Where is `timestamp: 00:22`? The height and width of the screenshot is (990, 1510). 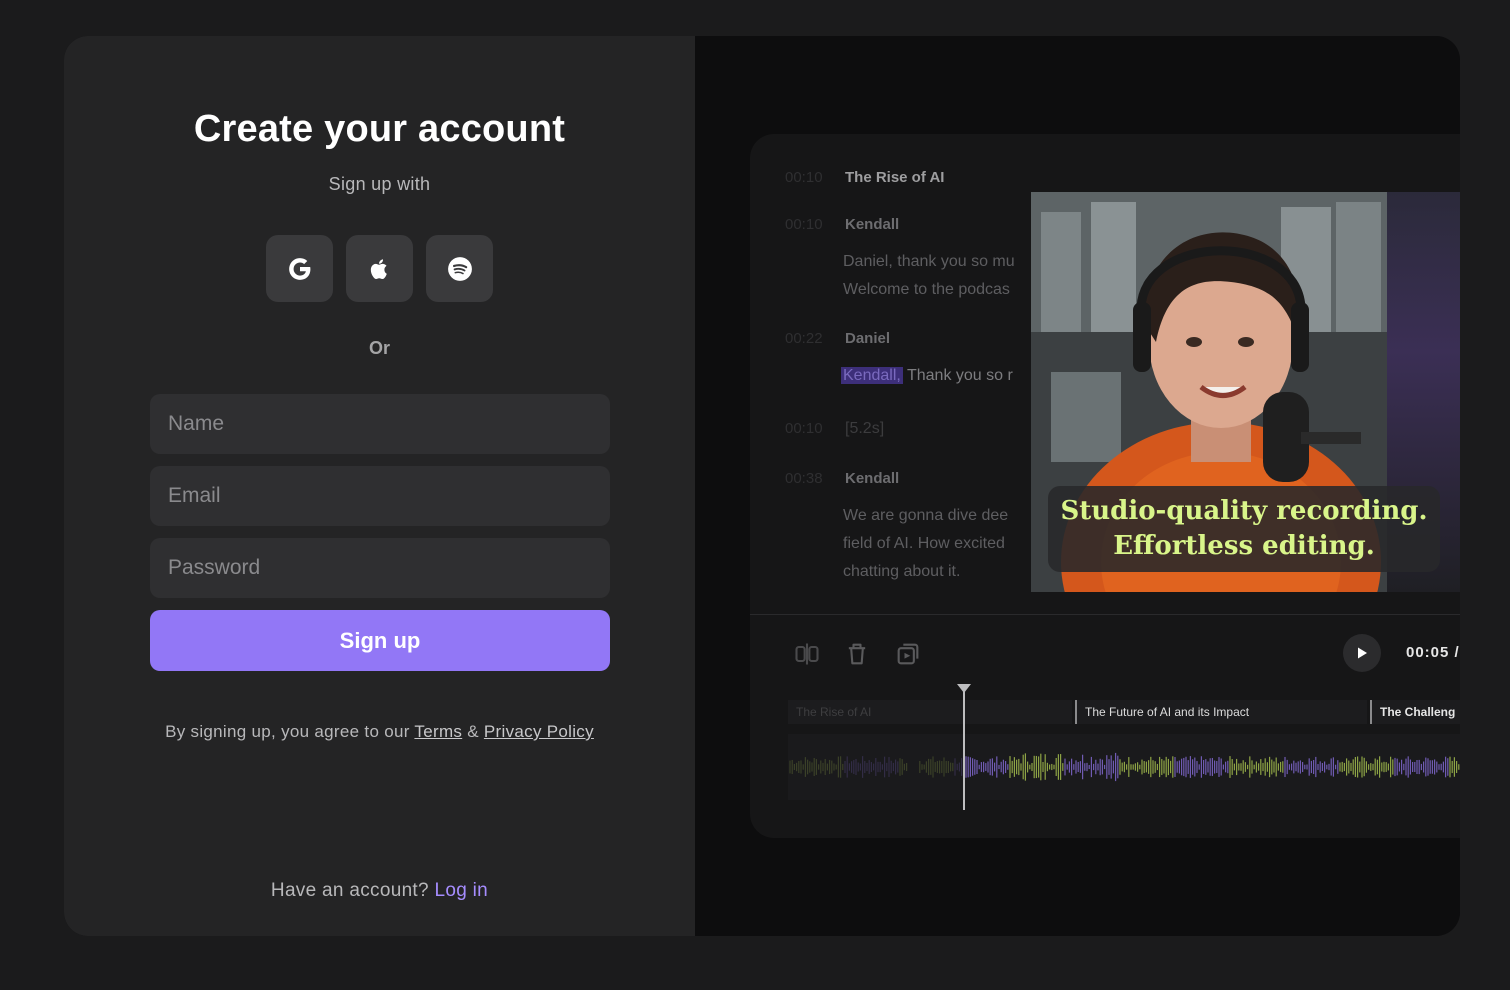
timestamp: 00:22 is located at coordinates (804, 338).